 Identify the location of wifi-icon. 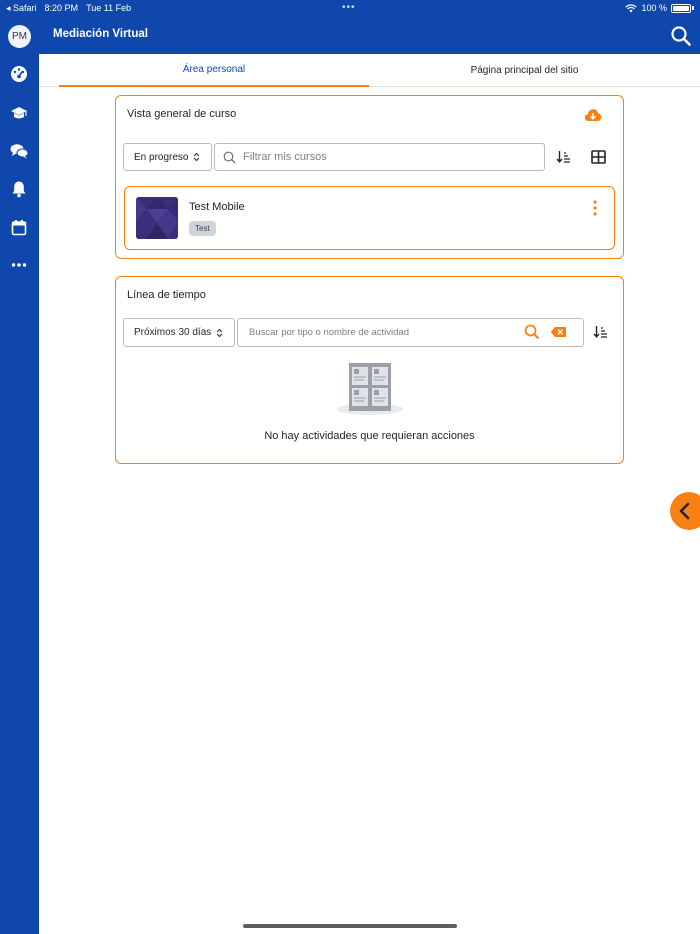
(631, 7).